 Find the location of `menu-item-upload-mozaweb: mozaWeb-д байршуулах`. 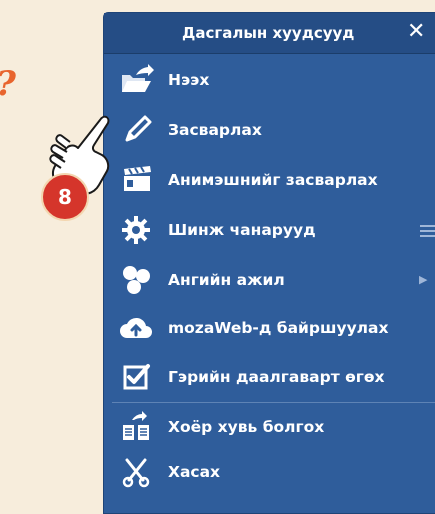

menu-item-upload-mozaweb: mozaWeb-д байршуулах is located at coordinates (269, 328).